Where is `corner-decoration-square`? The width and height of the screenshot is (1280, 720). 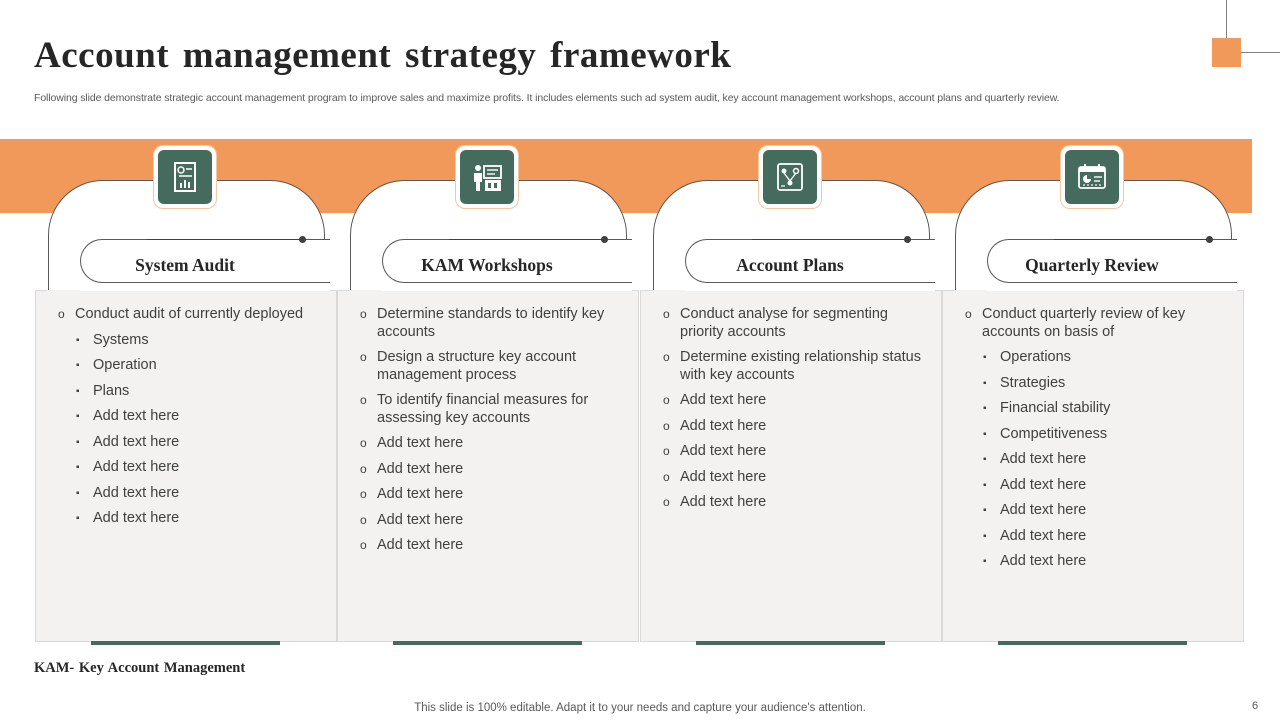 corner-decoration-square is located at coordinates (1226, 52).